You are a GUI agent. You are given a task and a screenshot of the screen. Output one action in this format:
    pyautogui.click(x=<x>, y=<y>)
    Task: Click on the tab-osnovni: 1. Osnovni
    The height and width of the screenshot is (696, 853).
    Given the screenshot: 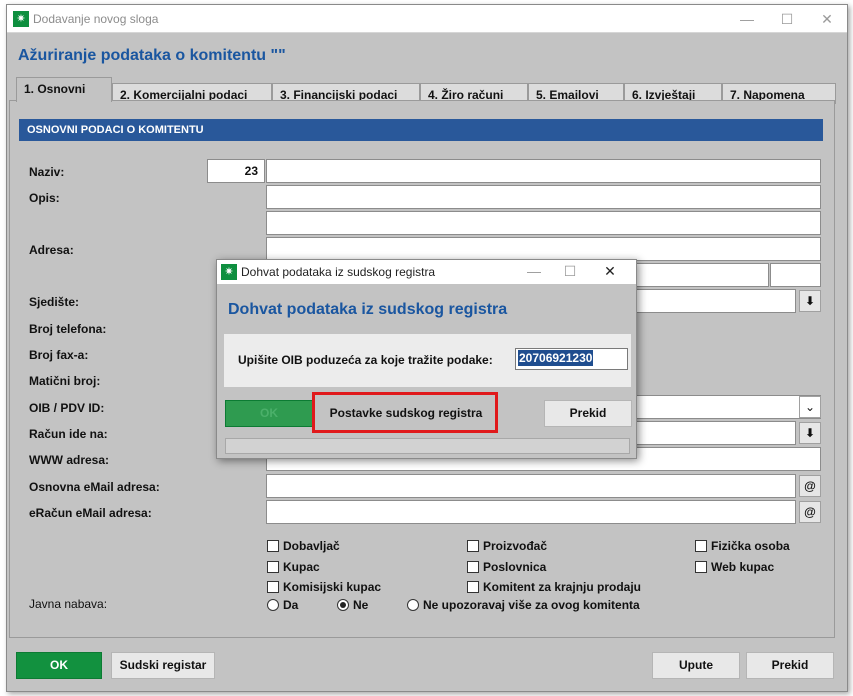 What is the action you would take?
    pyautogui.click(x=64, y=89)
    